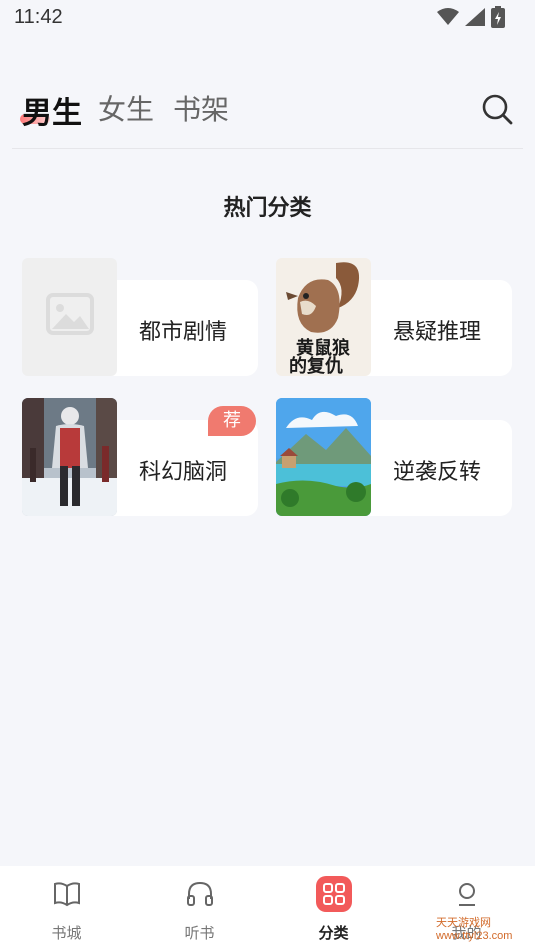 Image resolution: width=535 pixels, height=951 pixels. I want to click on grid-icon, so click(333, 894).